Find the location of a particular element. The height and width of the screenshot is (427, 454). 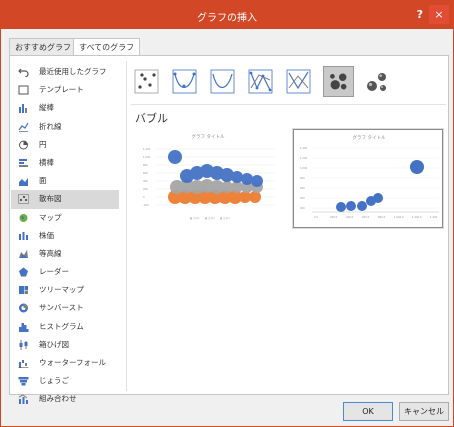

sidebar-item-label: マップ is located at coordinates (50, 217).